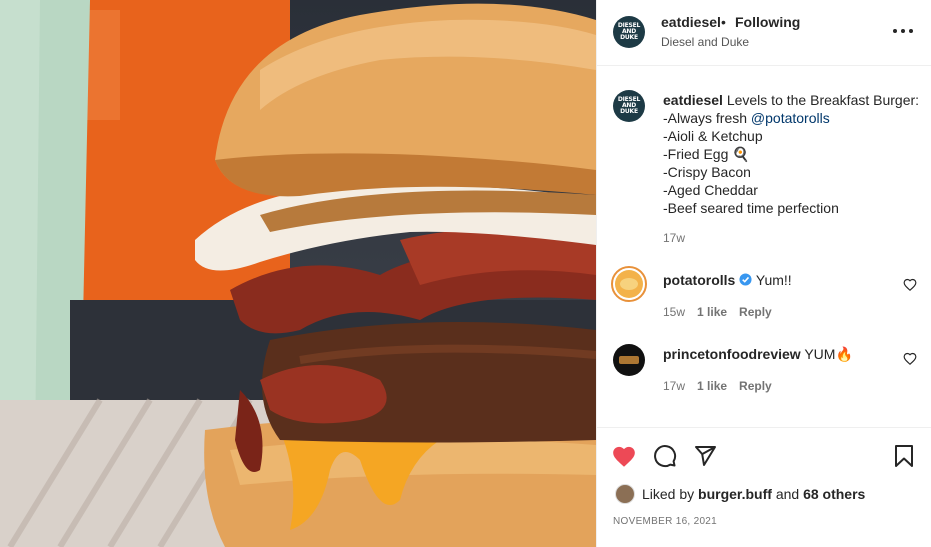 The height and width of the screenshot is (547, 931). What do you see at coordinates (674, 386) in the screenshot?
I see `comment-time: 17w` at bounding box center [674, 386].